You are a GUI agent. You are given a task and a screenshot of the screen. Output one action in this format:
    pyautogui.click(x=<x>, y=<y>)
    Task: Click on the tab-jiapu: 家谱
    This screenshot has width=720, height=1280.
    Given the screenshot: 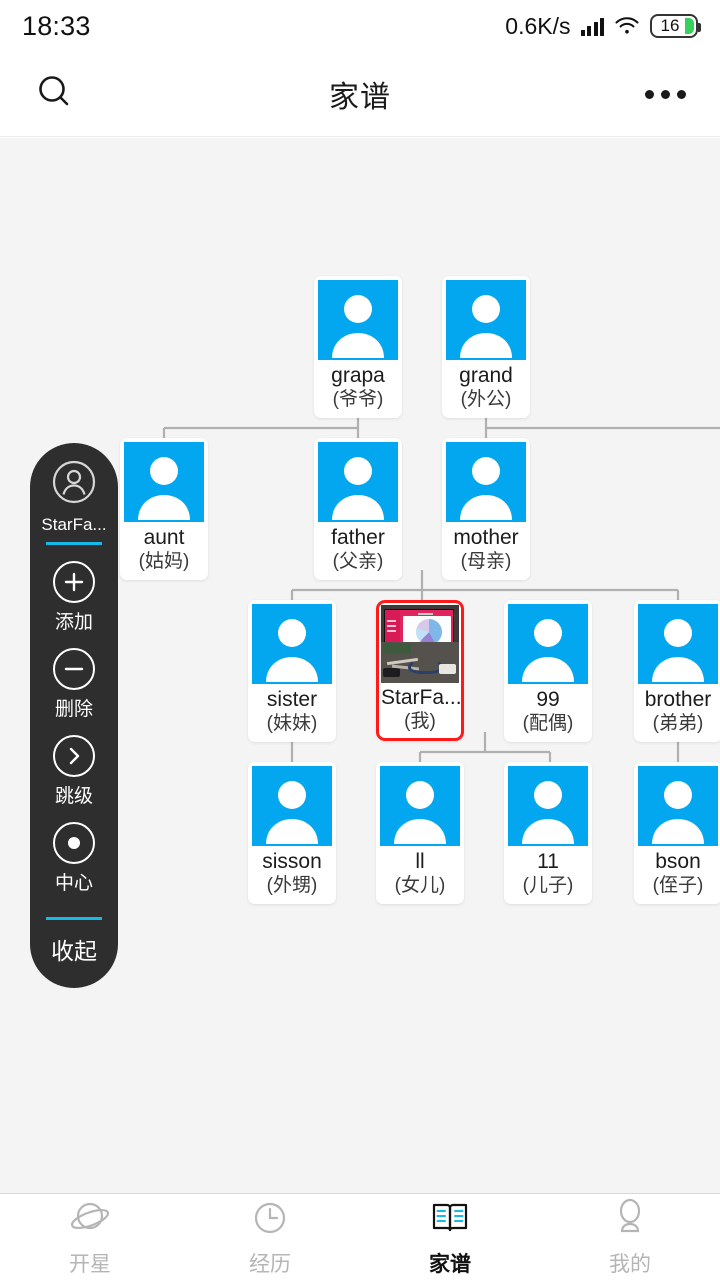 What is the action you would take?
    pyautogui.click(x=450, y=1237)
    